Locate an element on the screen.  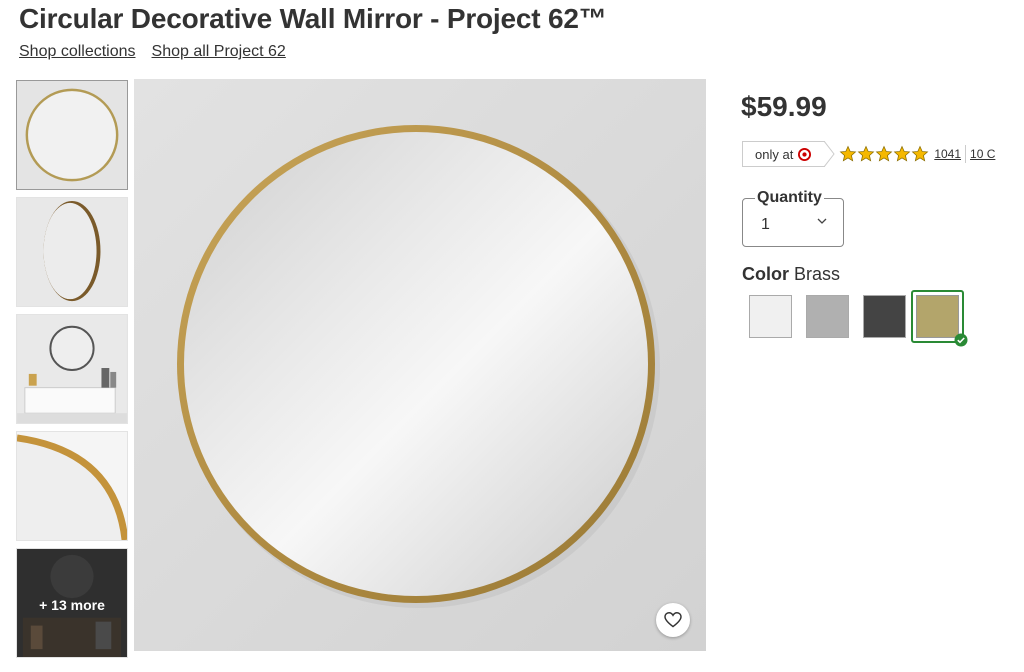
quantity-value: 1 is located at coordinates (765, 224).